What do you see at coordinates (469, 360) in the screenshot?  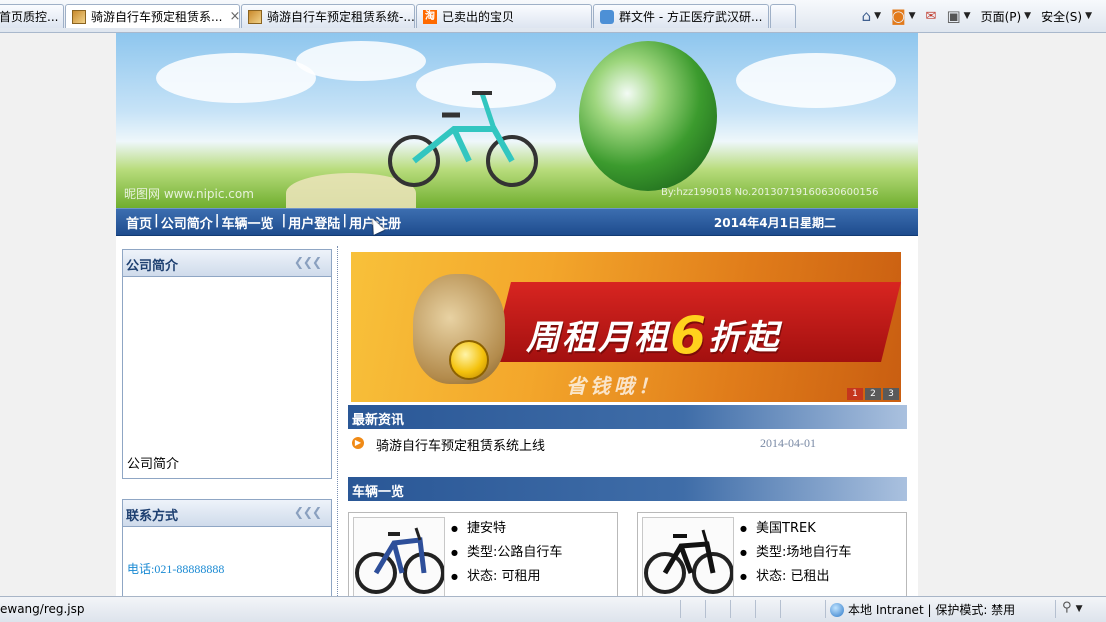 I see `padlock-icon` at bounding box center [469, 360].